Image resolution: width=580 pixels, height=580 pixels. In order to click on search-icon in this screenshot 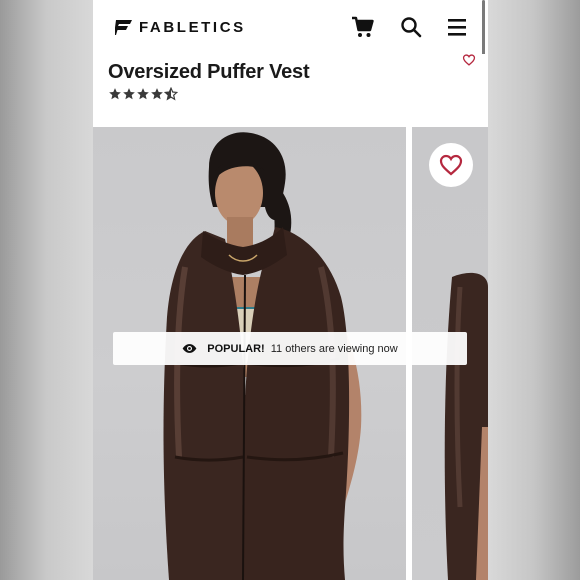, I will do `click(411, 27)`.